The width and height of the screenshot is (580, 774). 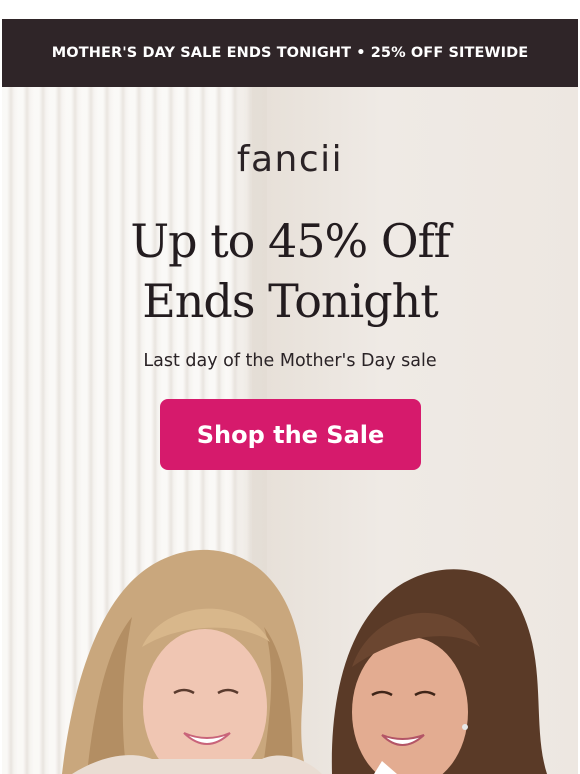 I want to click on shop-the-sale-label: Shop the Sale, so click(x=290, y=434).